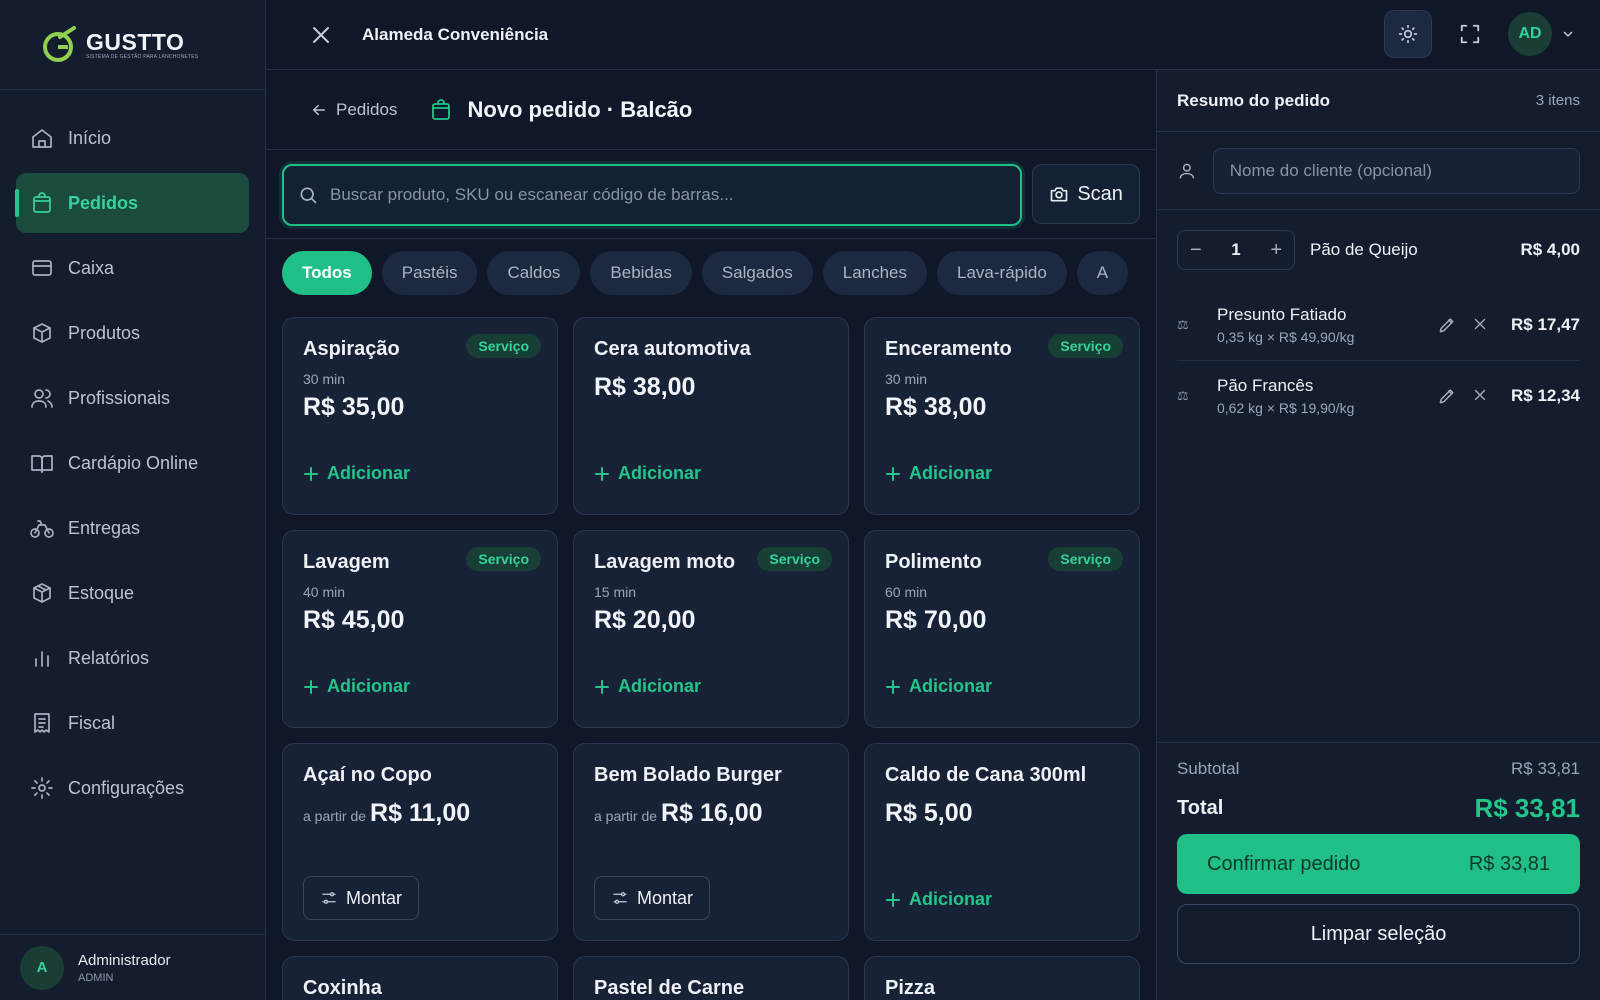 This screenshot has width=1600, height=1000. What do you see at coordinates (321, 35) in the screenshot?
I see `close-button` at bounding box center [321, 35].